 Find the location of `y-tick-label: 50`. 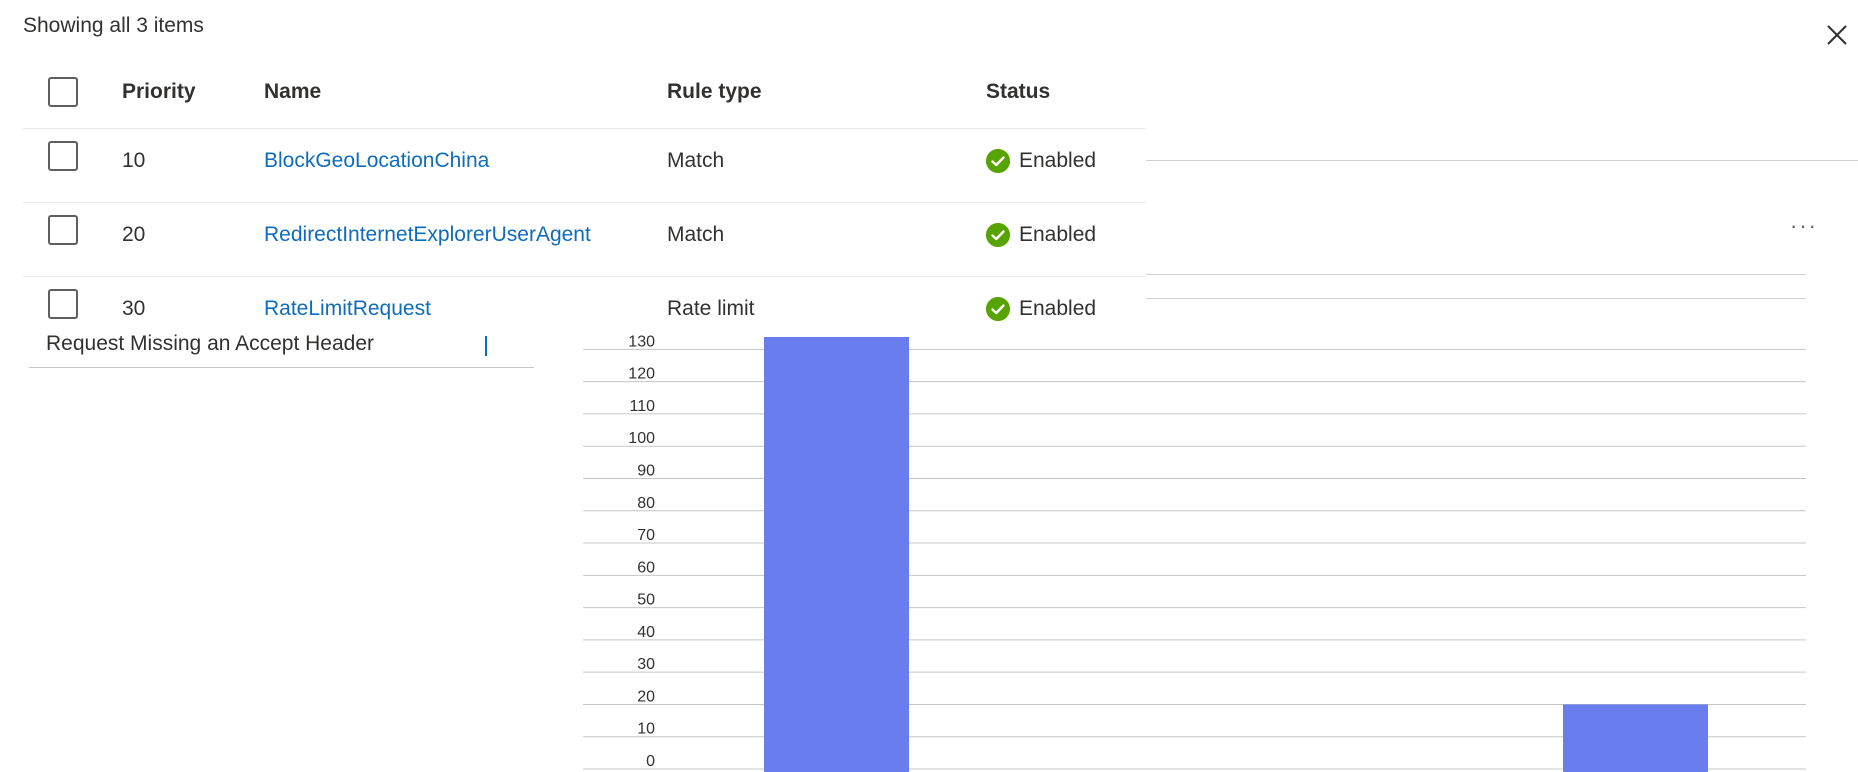

y-tick-label: 50 is located at coordinates (646, 600).